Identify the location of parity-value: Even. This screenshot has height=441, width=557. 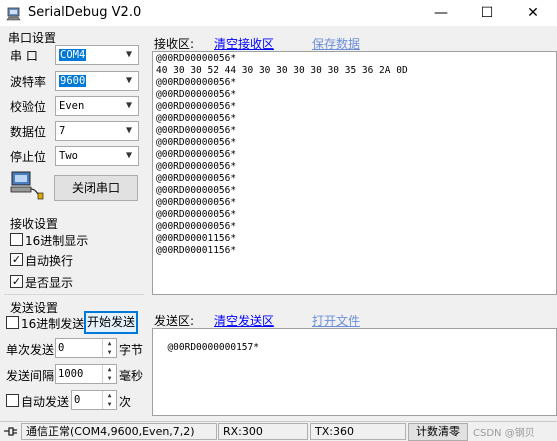
(72, 106).